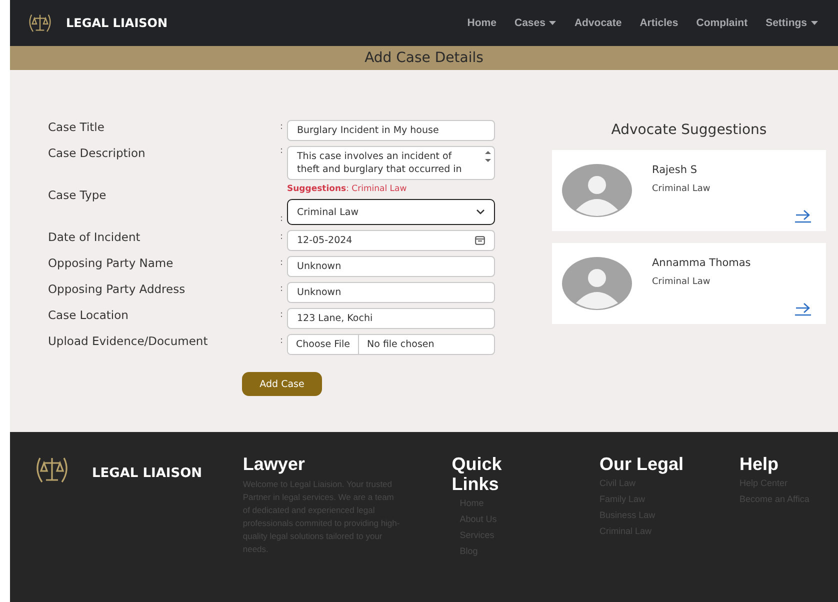  What do you see at coordinates (147, 473) in the screenshot?
I see `footer-brand-name: LEGAL LIAISON` at bounding box center [147, 473].